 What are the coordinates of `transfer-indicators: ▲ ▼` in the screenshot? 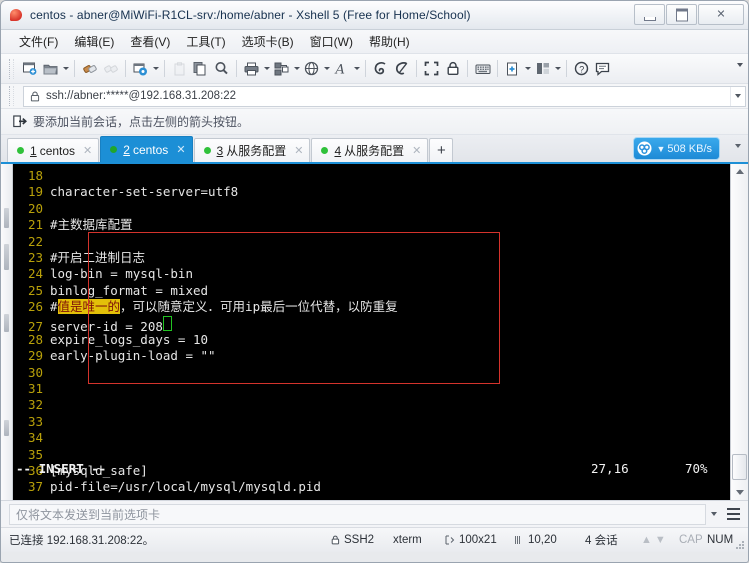 It's located at (653, 540).